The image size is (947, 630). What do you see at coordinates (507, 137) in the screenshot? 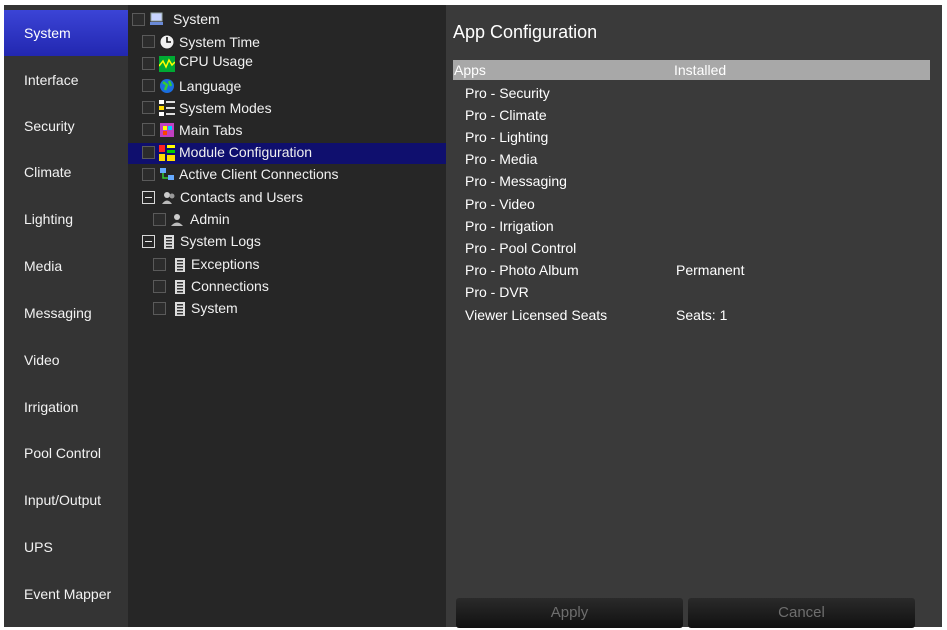
I see `app-name: Pro - Lighting` at bounding box center [507, 137].